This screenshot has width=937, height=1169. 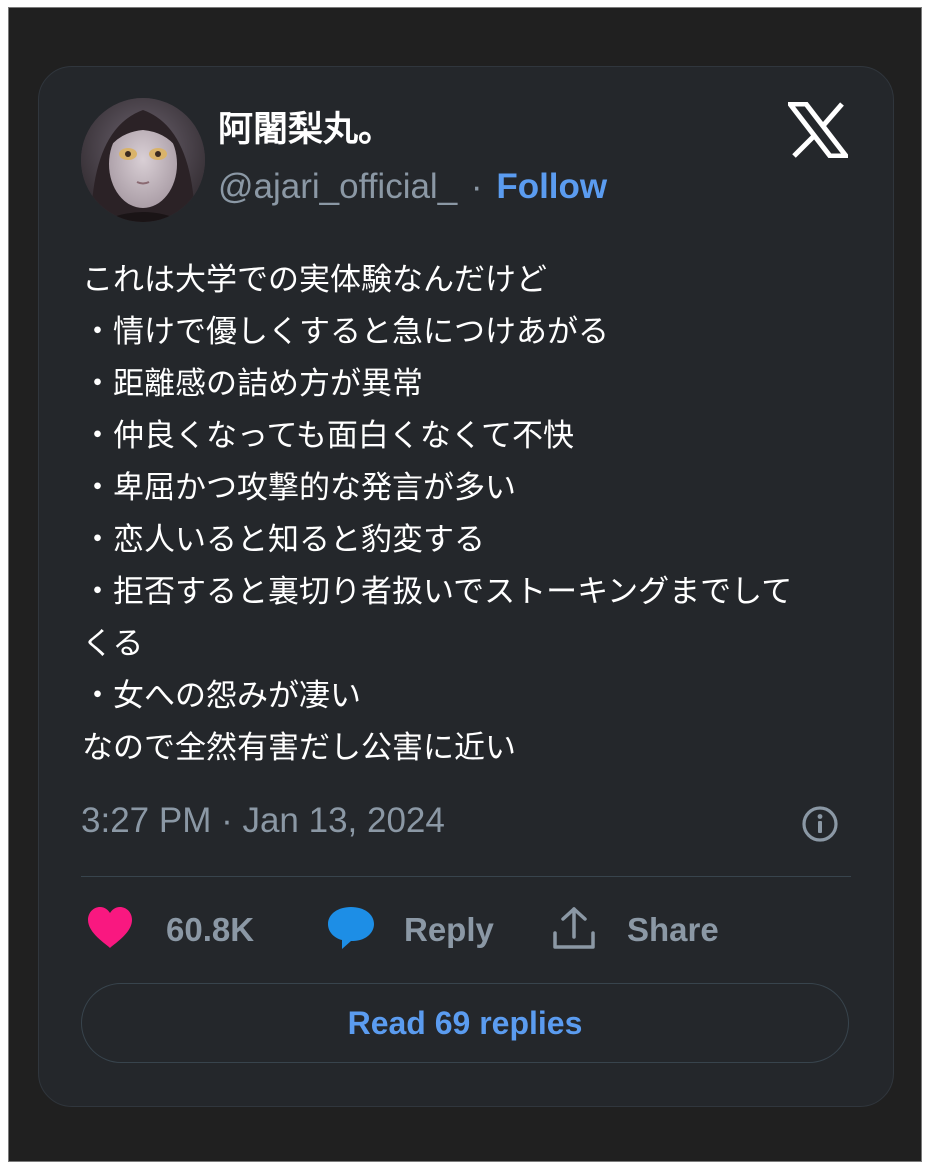 I want to click on share-label: Share, so click(x=673, y=929).